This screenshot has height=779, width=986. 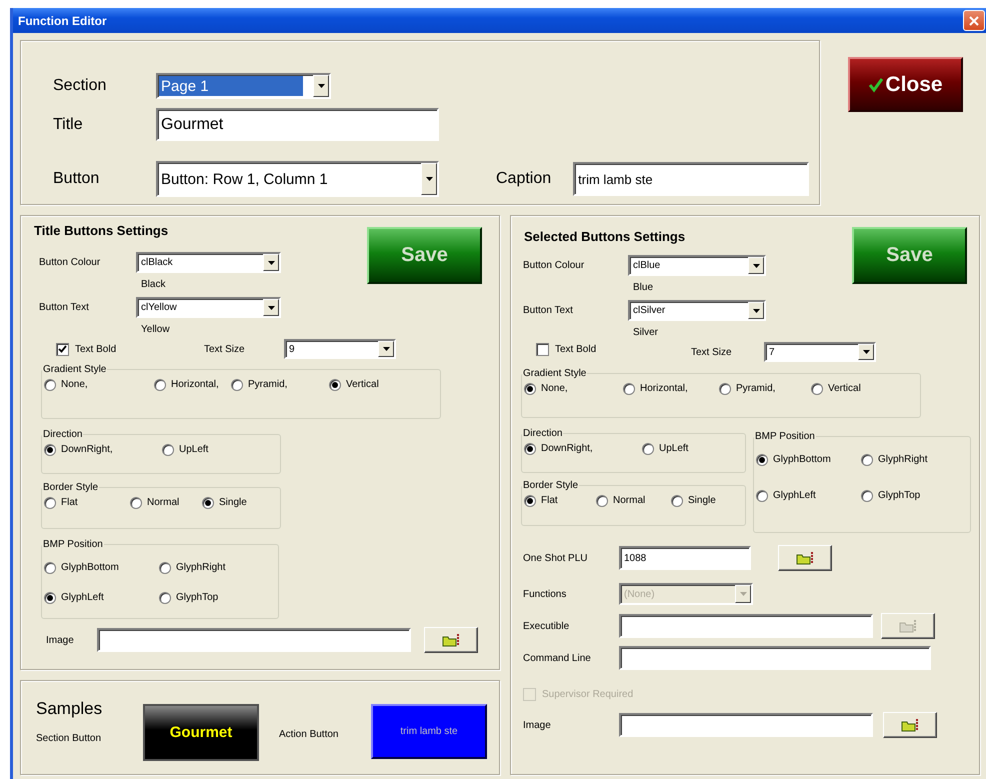 What do you see at coordinates (557, 658) in the screenshot?
I see `field-label: Command Line` at bounding box center [557, 658].